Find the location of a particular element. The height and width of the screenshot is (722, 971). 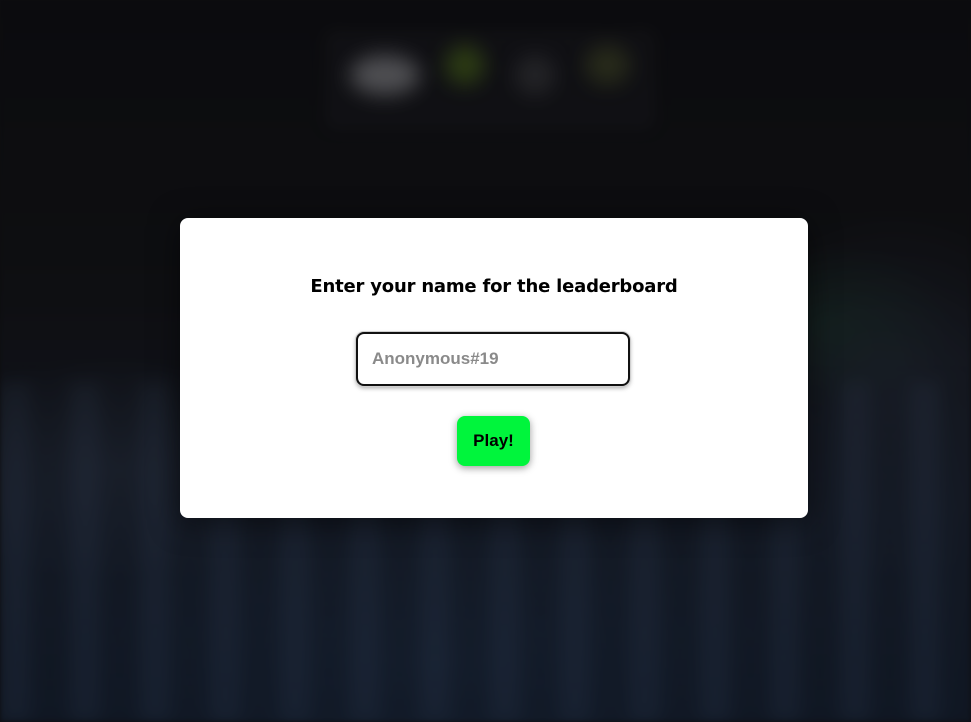

play-button: Play! is located at coordinates (493, 441).